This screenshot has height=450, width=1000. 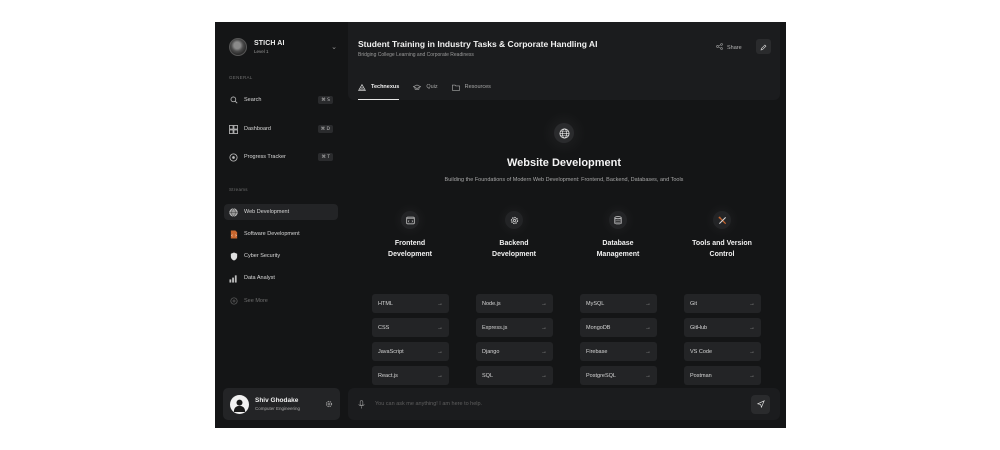 I want to click on topic-chip-css: CSS →, so click(x=410, y=327).